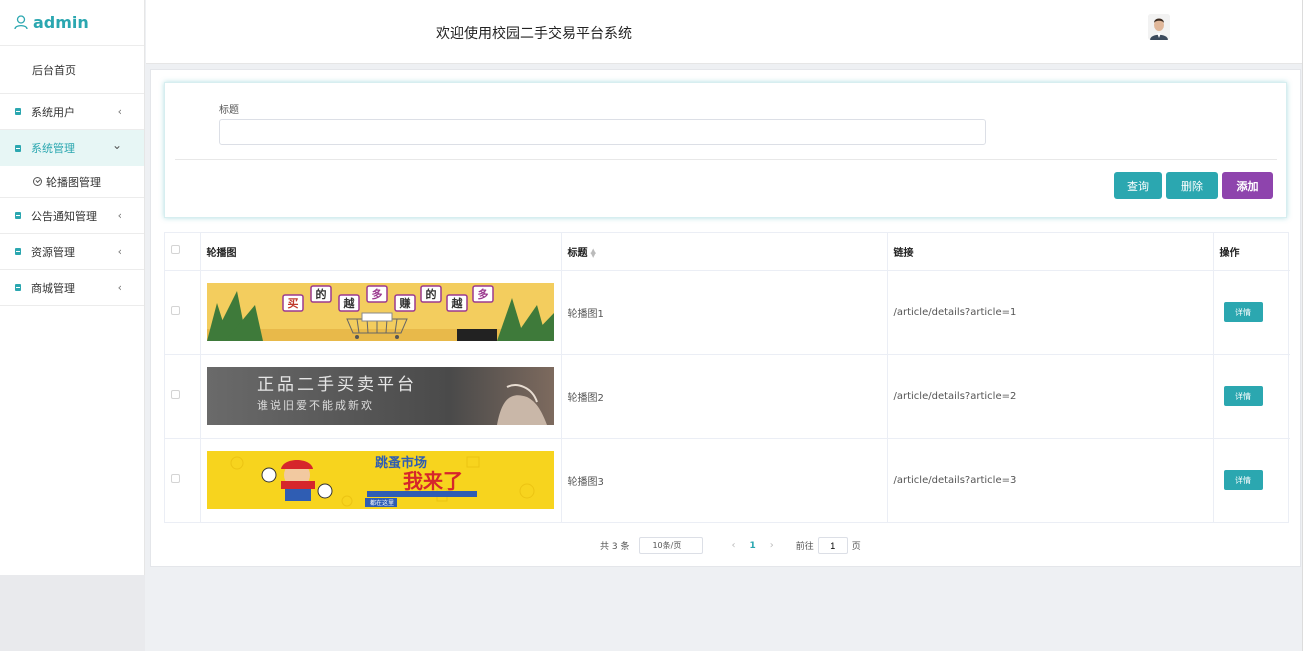 The image size is (1309, 651). What do you see at coordinates (72, 70) in the screenshot?
I see `sidebar-item-home: 后台首页` at bounding box center [72, 70].